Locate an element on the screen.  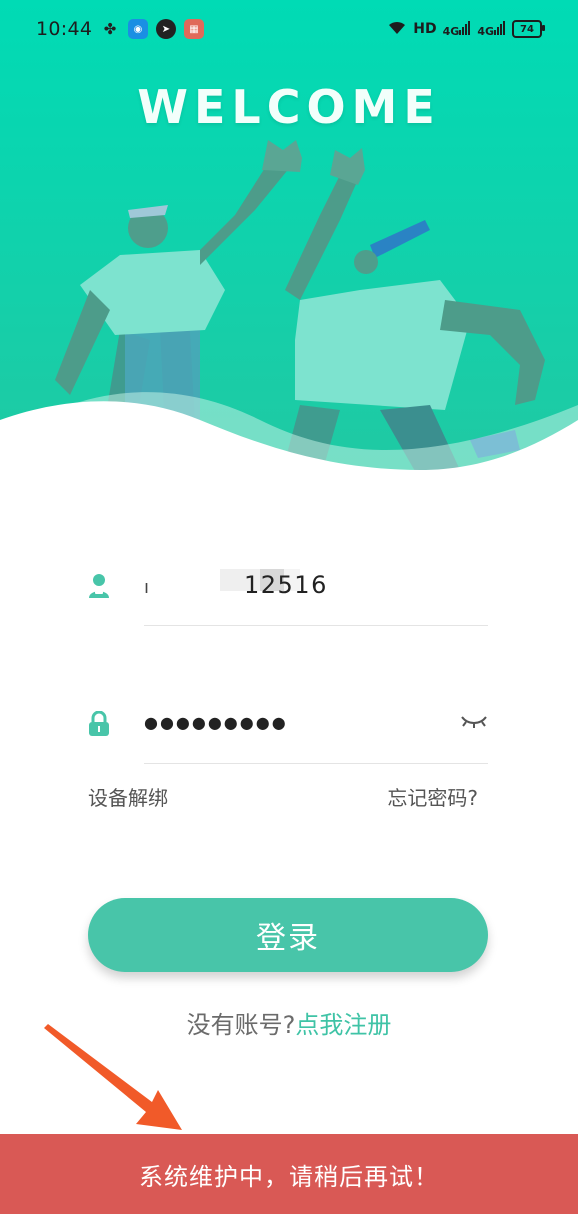
status-bar: 10:44 ✤ ◉ ➤ ▦ HD 4G 4G 74 is located at coordinates (289, 31).